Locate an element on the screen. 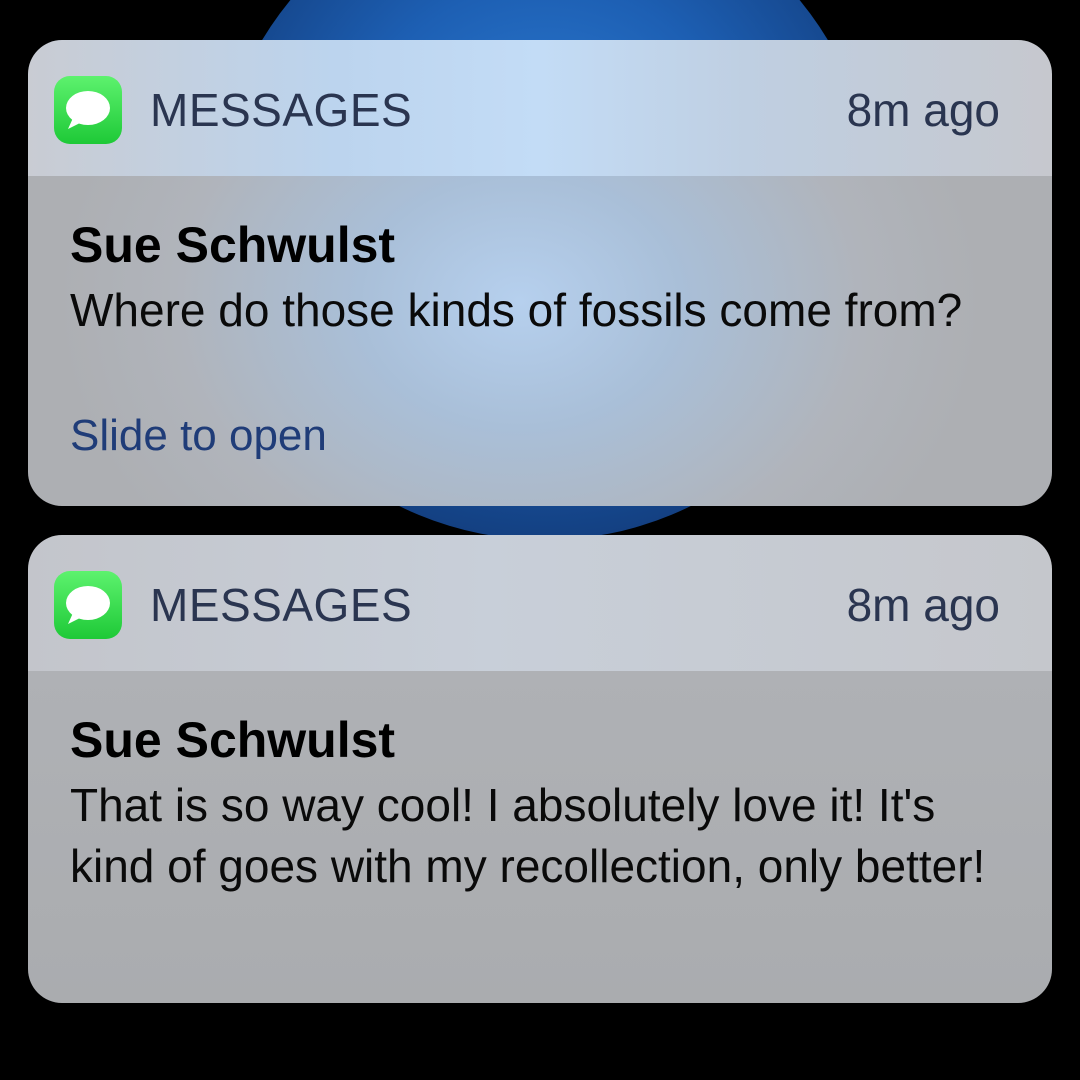  slide-to-open-hint: Slide to open is located at coordinates (198, 436).